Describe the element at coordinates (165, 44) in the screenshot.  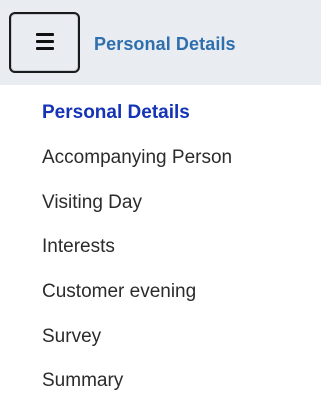
I see `current-section-title: Personal Details` at that location.